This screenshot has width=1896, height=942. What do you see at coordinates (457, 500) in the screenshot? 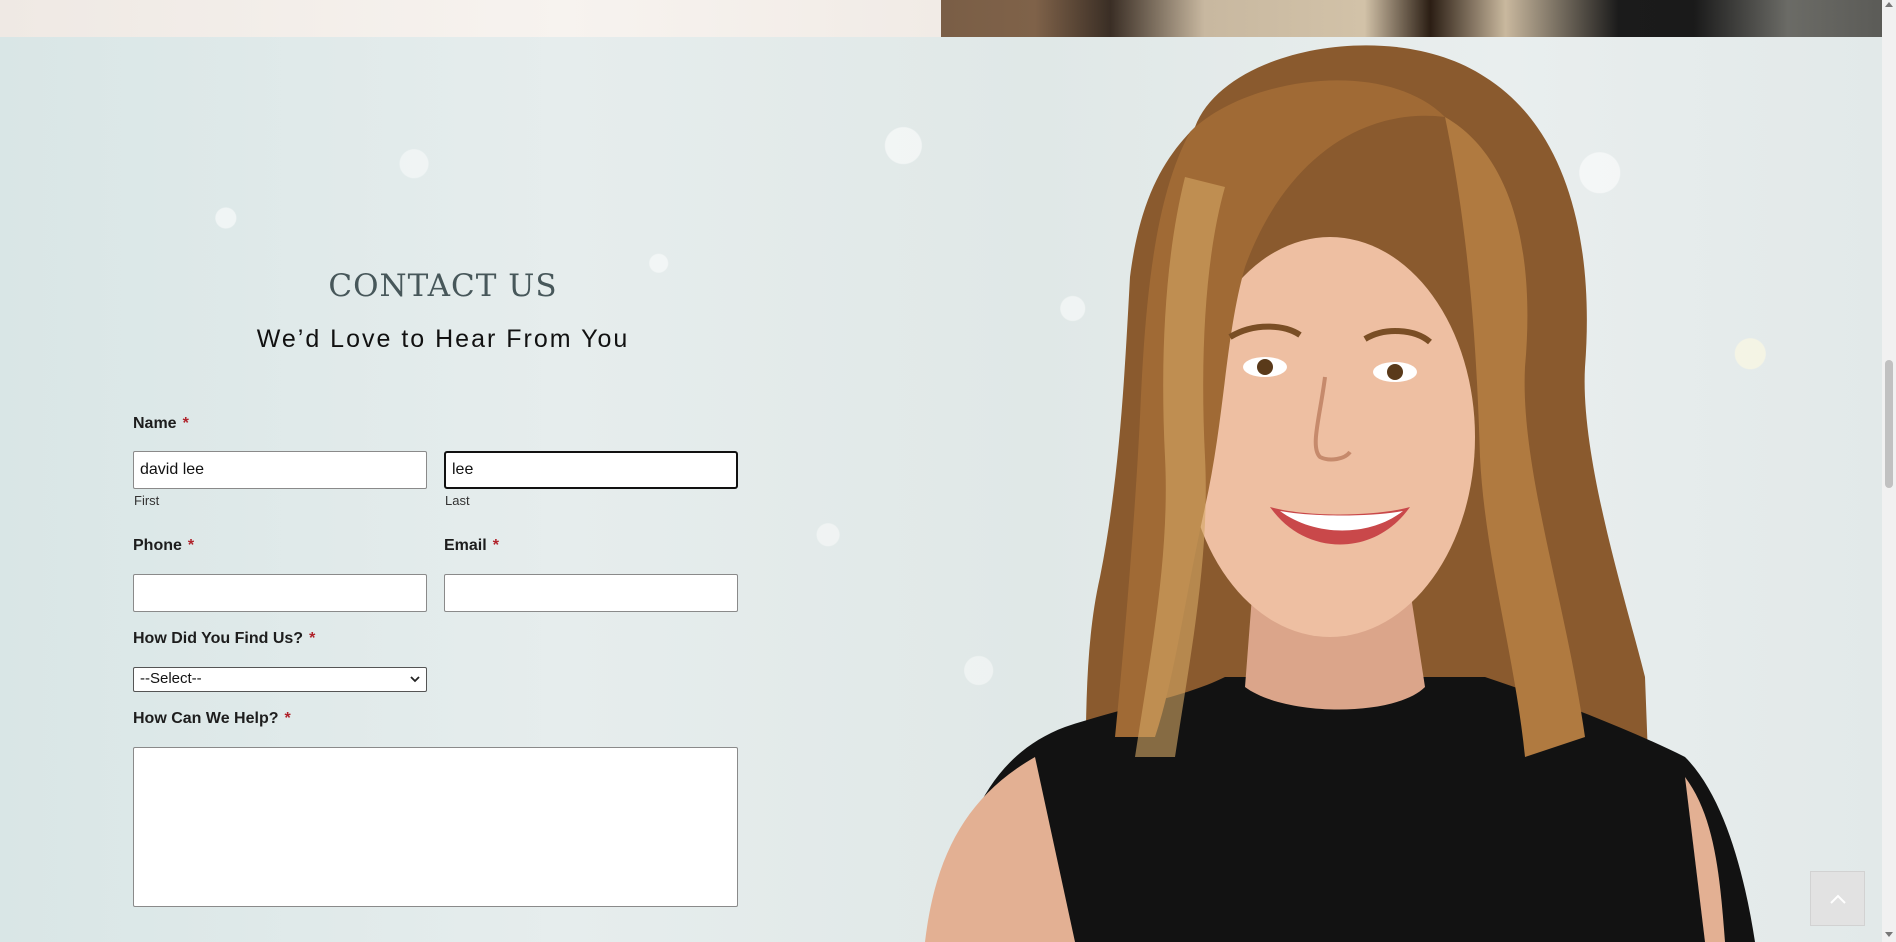
I see `last-name-sublabel: Last` at bounding box center [457, 500].